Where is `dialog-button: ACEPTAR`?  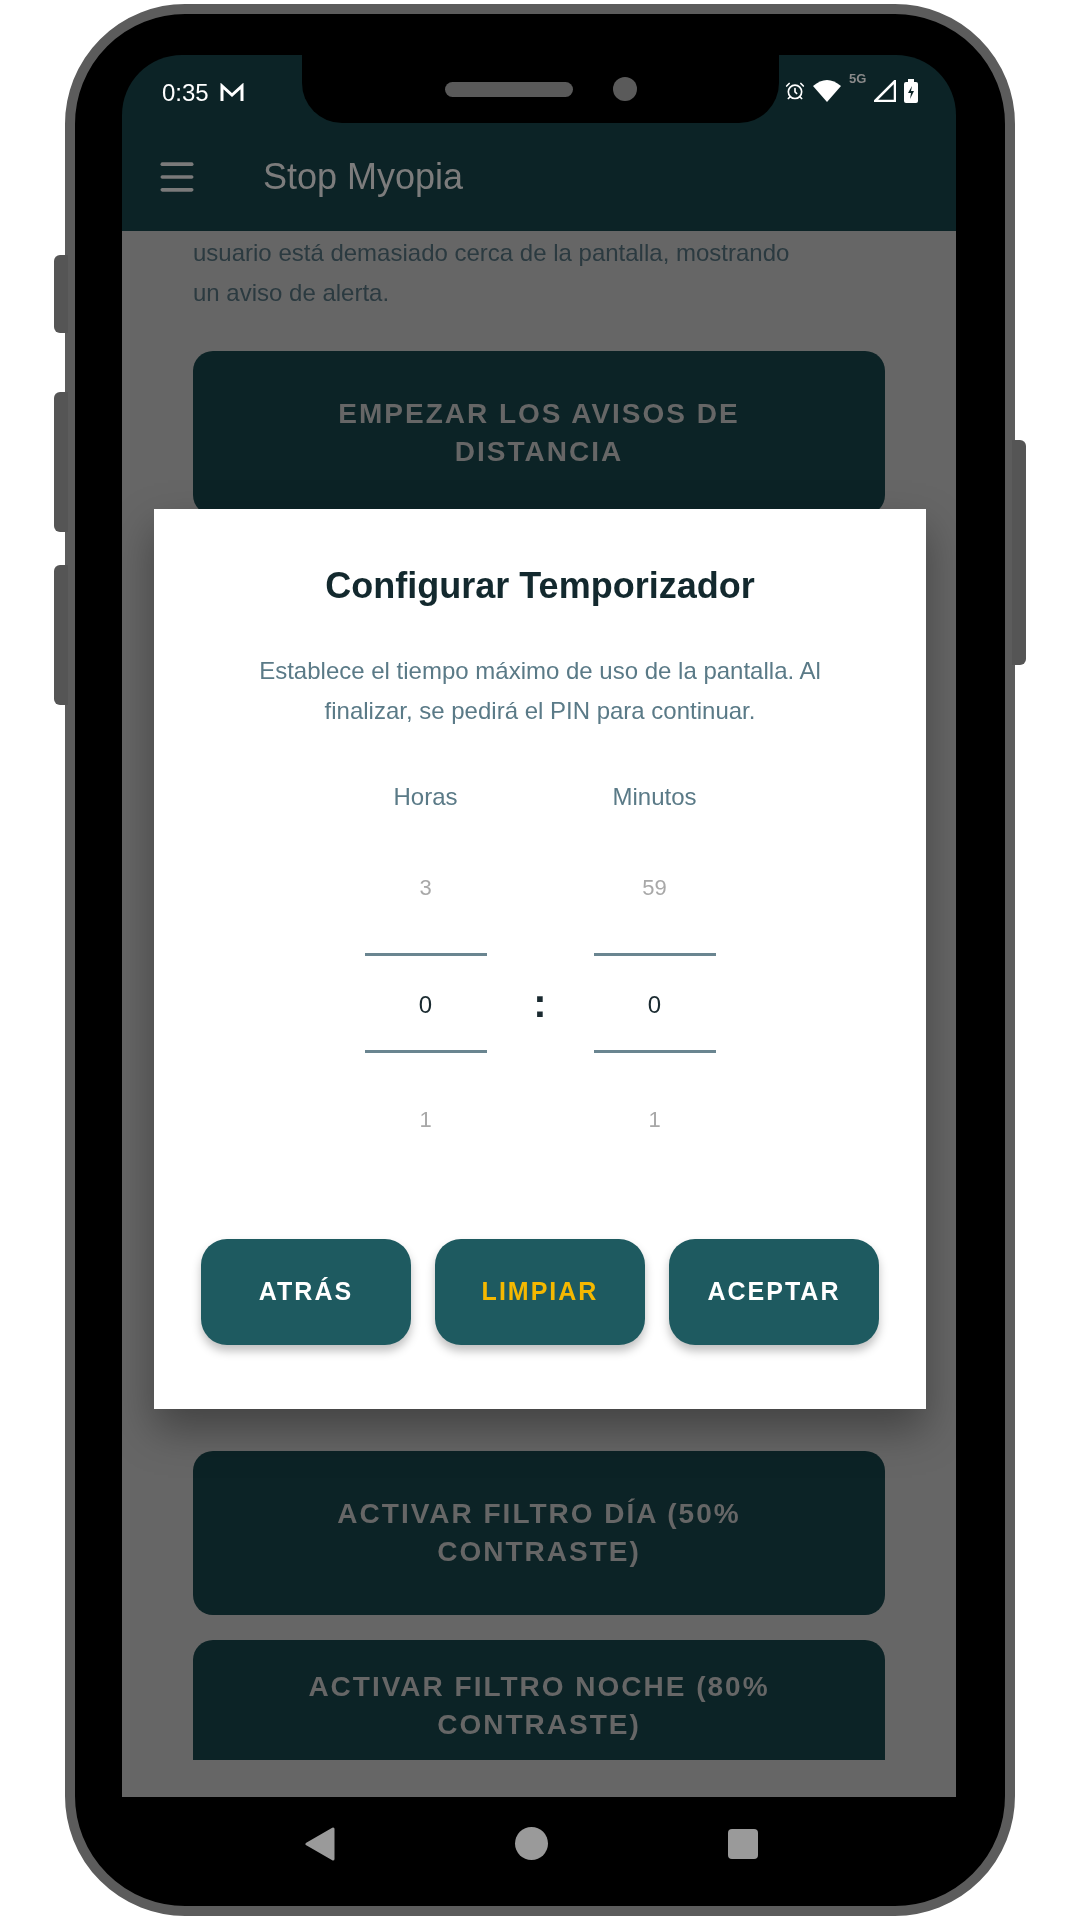
dialog-button: ACEPTAR is located at coordinates (774, 1292).